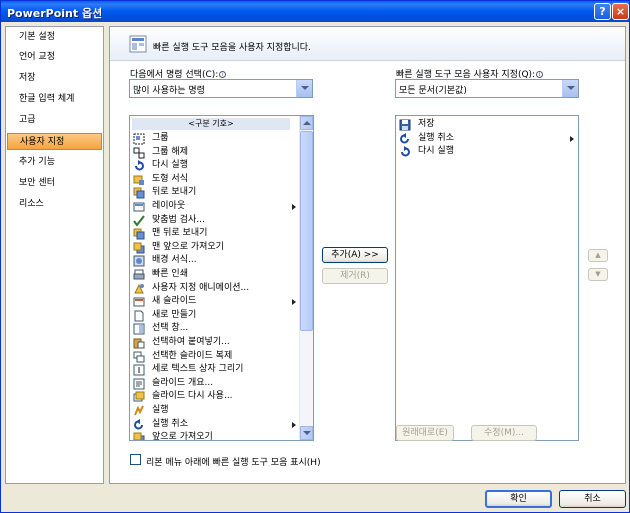  I want to click on sidebar-item-label: 보안 센터, so click(37, 183).